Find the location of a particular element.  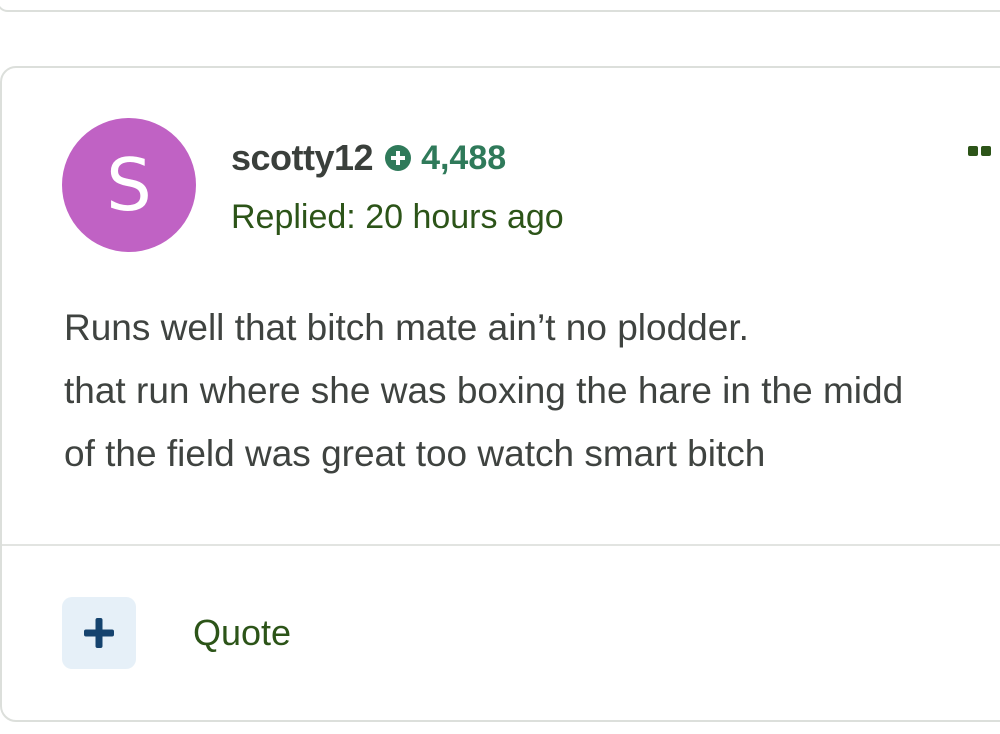

author-row: scotty12 4,488 is located at coordinates (369, 158).